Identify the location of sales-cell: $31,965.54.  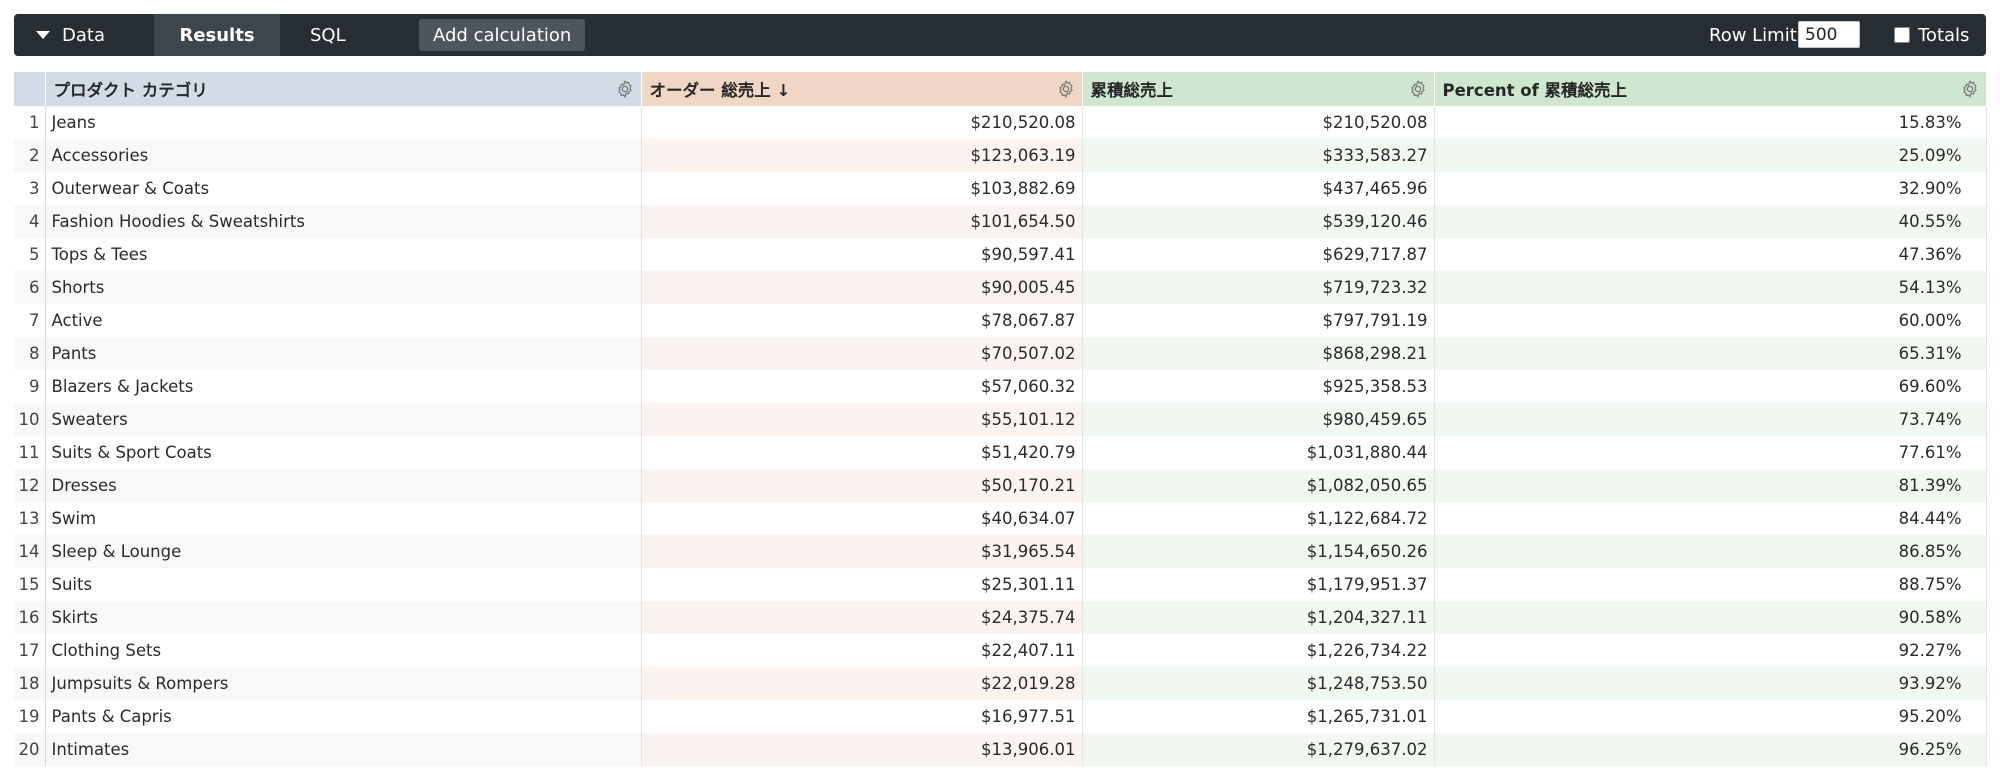
(862, 551).